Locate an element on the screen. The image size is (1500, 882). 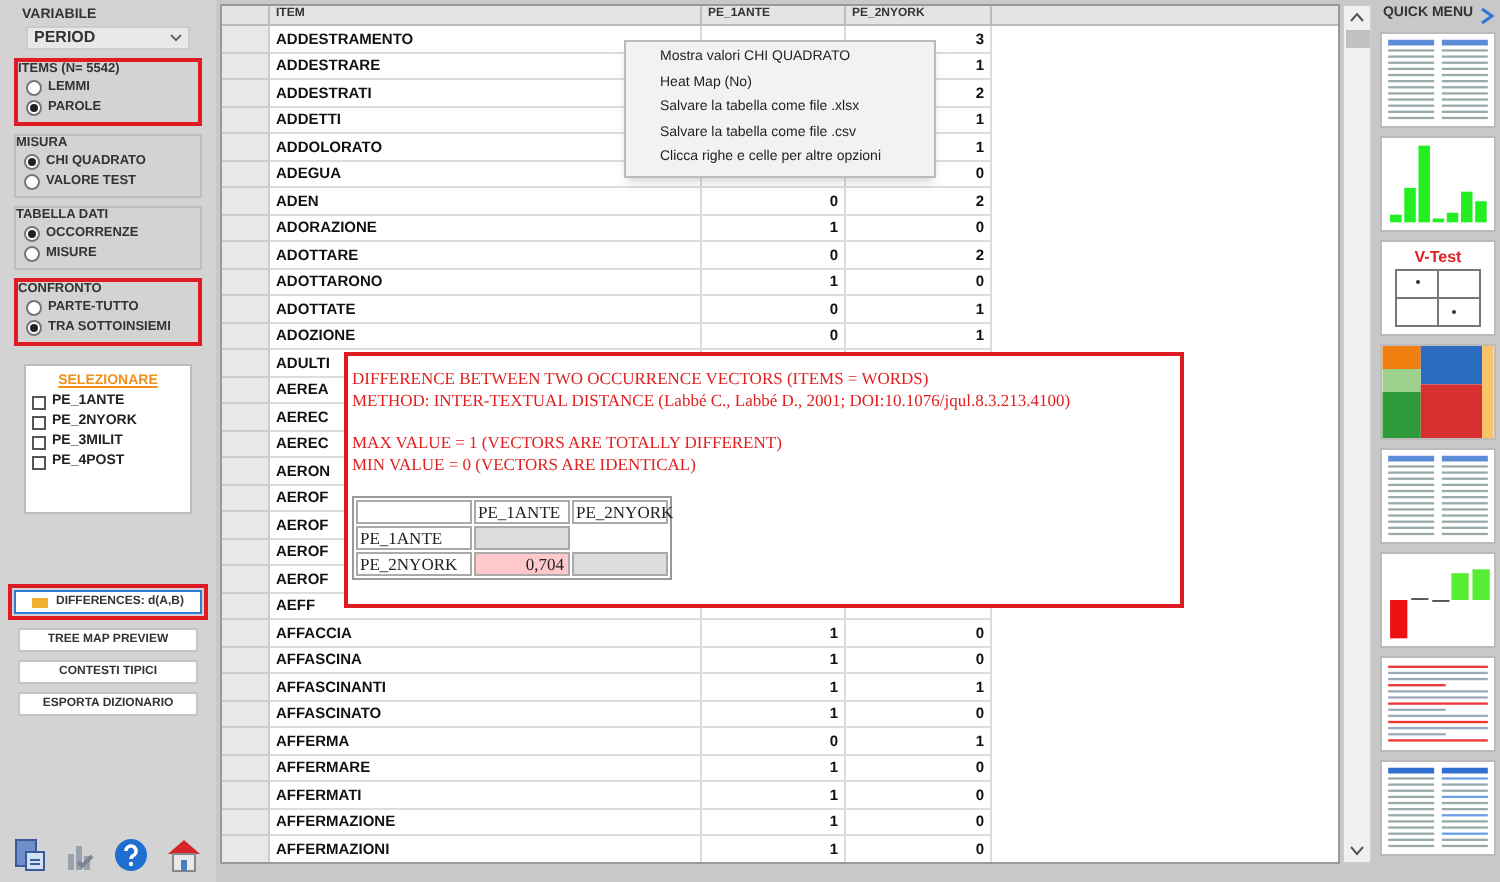
scroll-thumb is located at coordinates (1357, 39).